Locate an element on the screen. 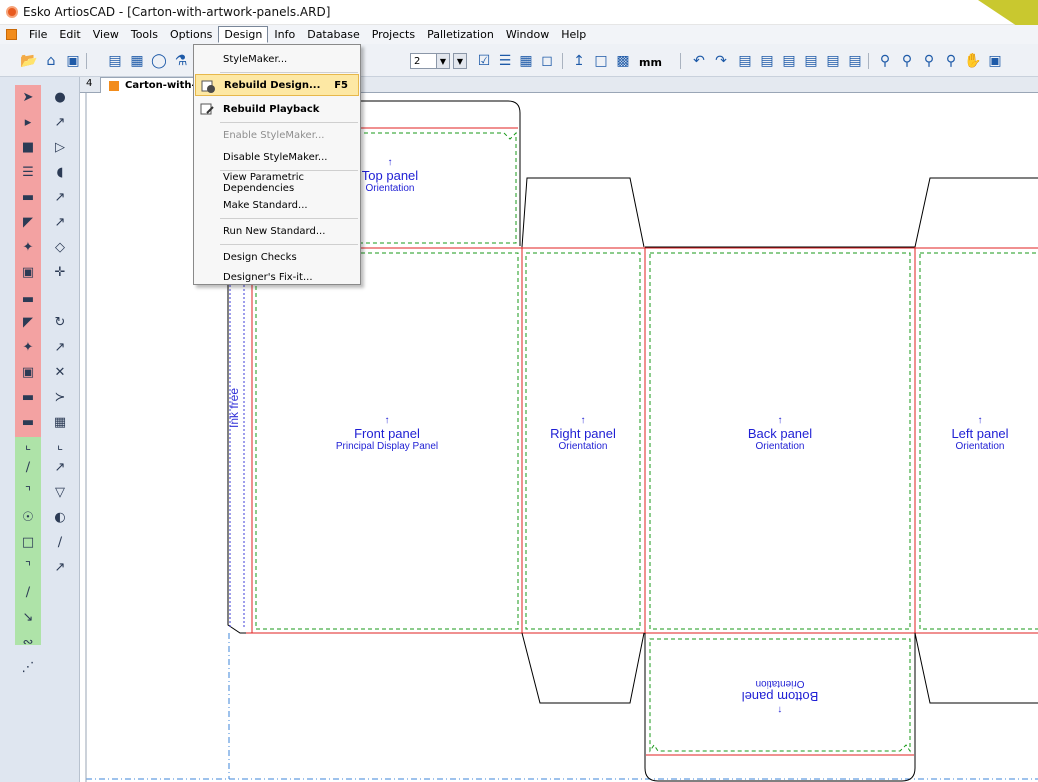  zoom-icon: ⚲ is located at coordinates (885, 61).